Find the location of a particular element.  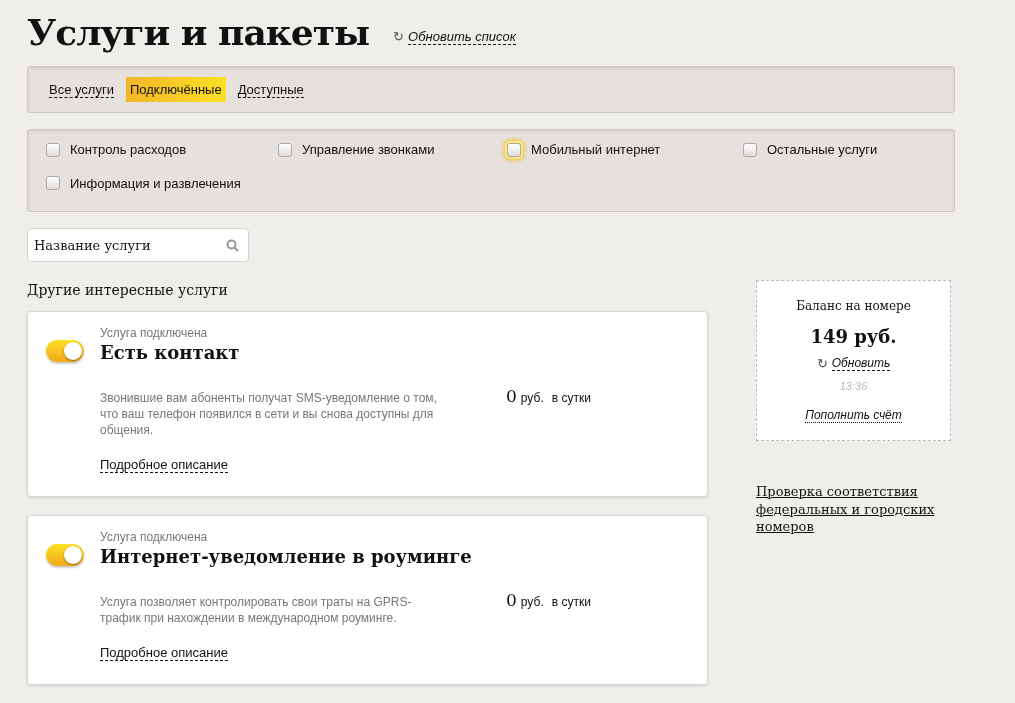

number-check-link: Проверка соответствия федеральных и городских номеров is located at coordinates (853, 509).